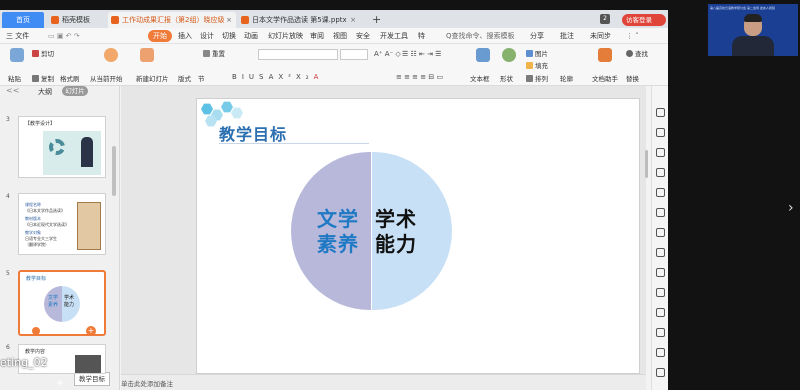  I want to click on gear-icon, so click(57, 147).